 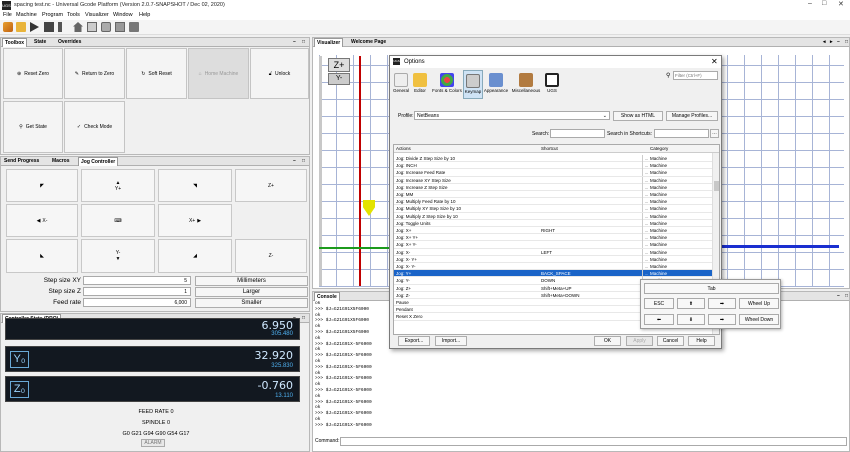 What do you see at coordinates (195, 220) in the screenshot?
I see `jog-xplus-button: X+ ▶` at bounding box center [195, 220].